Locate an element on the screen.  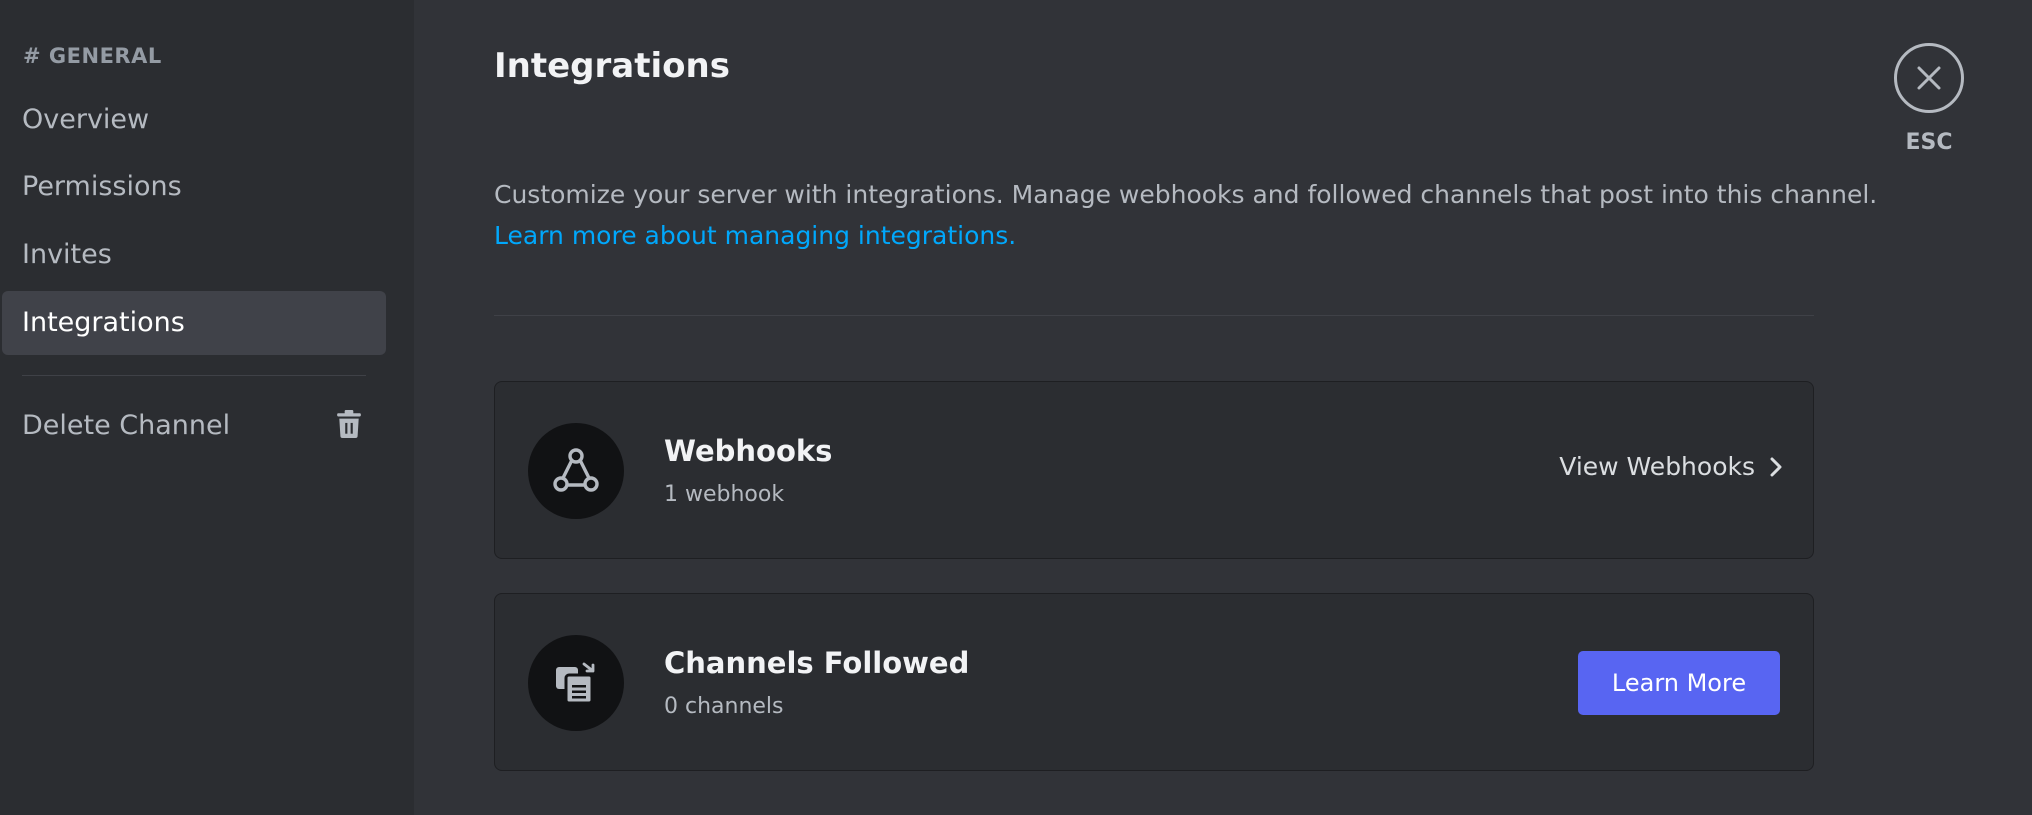
channels-followed-icon is located at coordinates (576, 683).